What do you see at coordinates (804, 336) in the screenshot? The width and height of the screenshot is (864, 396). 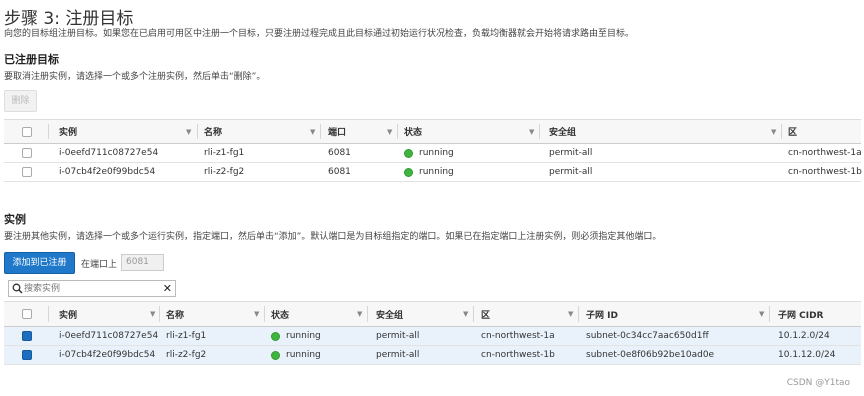 I see `instance-subnet-cidr: 10.1.2.0/24` at bounding box center [804, 336].